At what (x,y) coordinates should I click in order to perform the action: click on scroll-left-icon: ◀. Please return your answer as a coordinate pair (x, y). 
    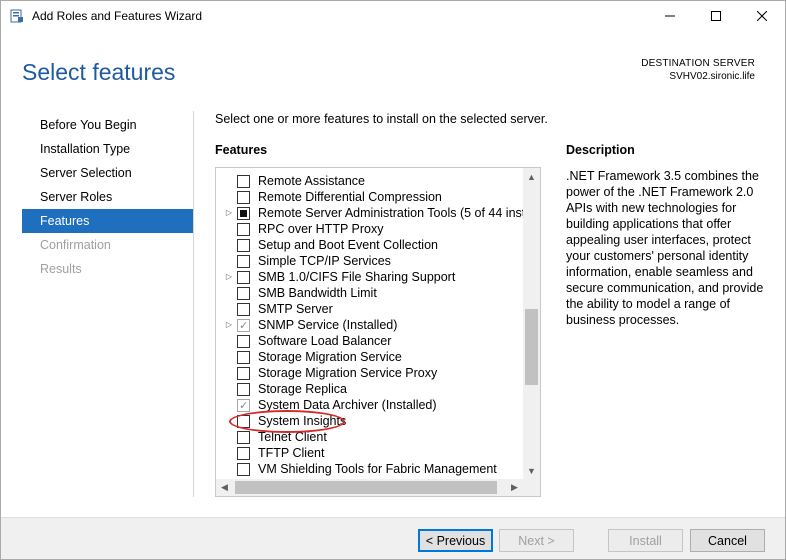
    Looking at the image, I should click on (224, 487).